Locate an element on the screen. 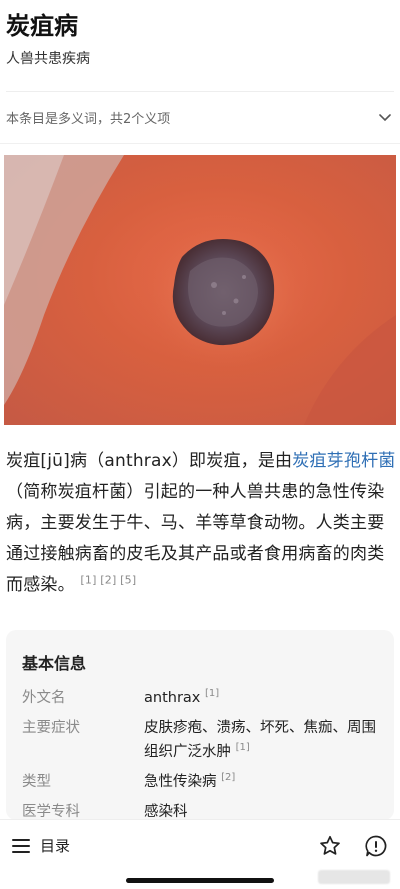 The width and height of the screenshot is (400, 889). citation-ref: [2] is located at coordinates (228, 777).